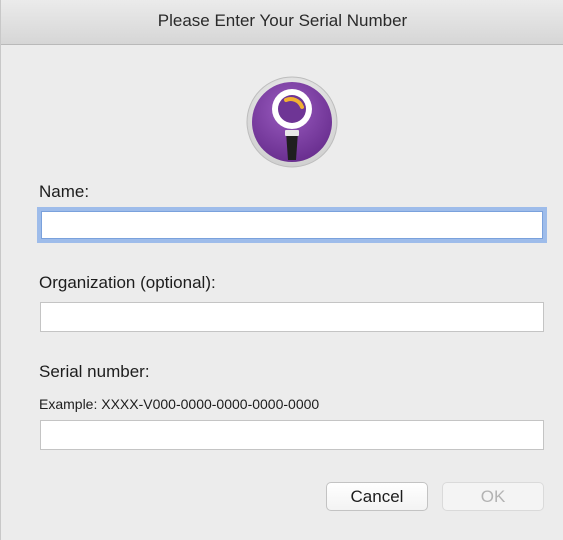 Image resolution: width=563 pixels, height=540 pixels. I want to click on name-label: Name:, so click(64, 191).